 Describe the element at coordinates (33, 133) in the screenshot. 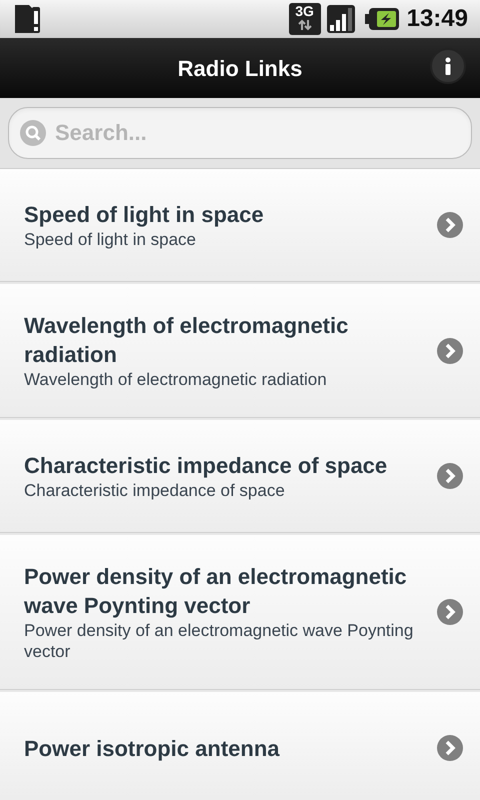

I see `search-icon` at that location.